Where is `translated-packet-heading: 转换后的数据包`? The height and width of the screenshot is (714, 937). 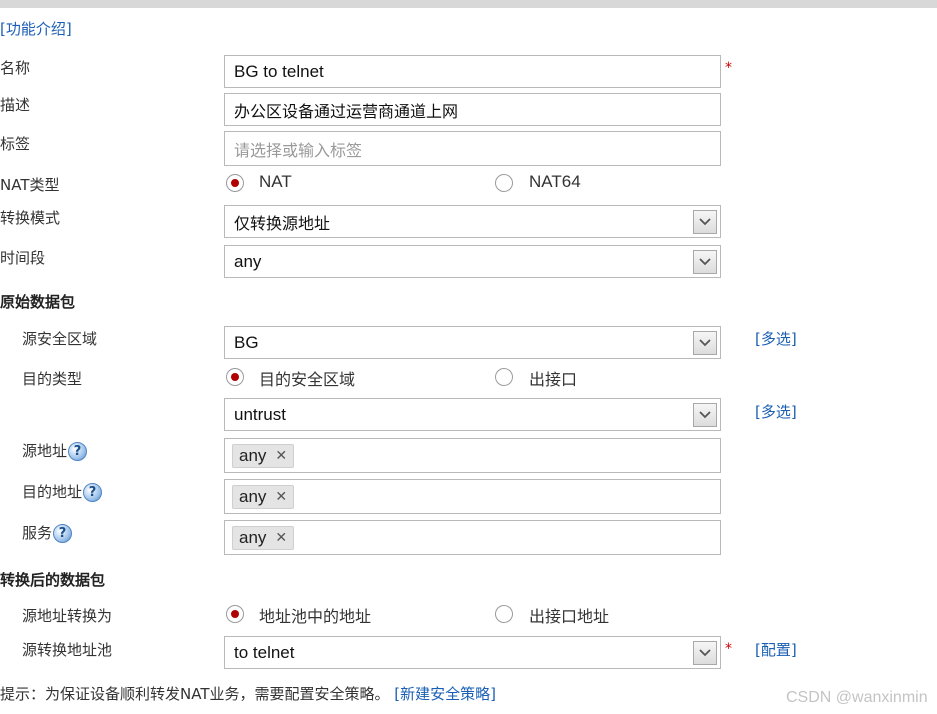 translated-packet-heading: 转换后的数据包 is located at coordinates (53, 580).